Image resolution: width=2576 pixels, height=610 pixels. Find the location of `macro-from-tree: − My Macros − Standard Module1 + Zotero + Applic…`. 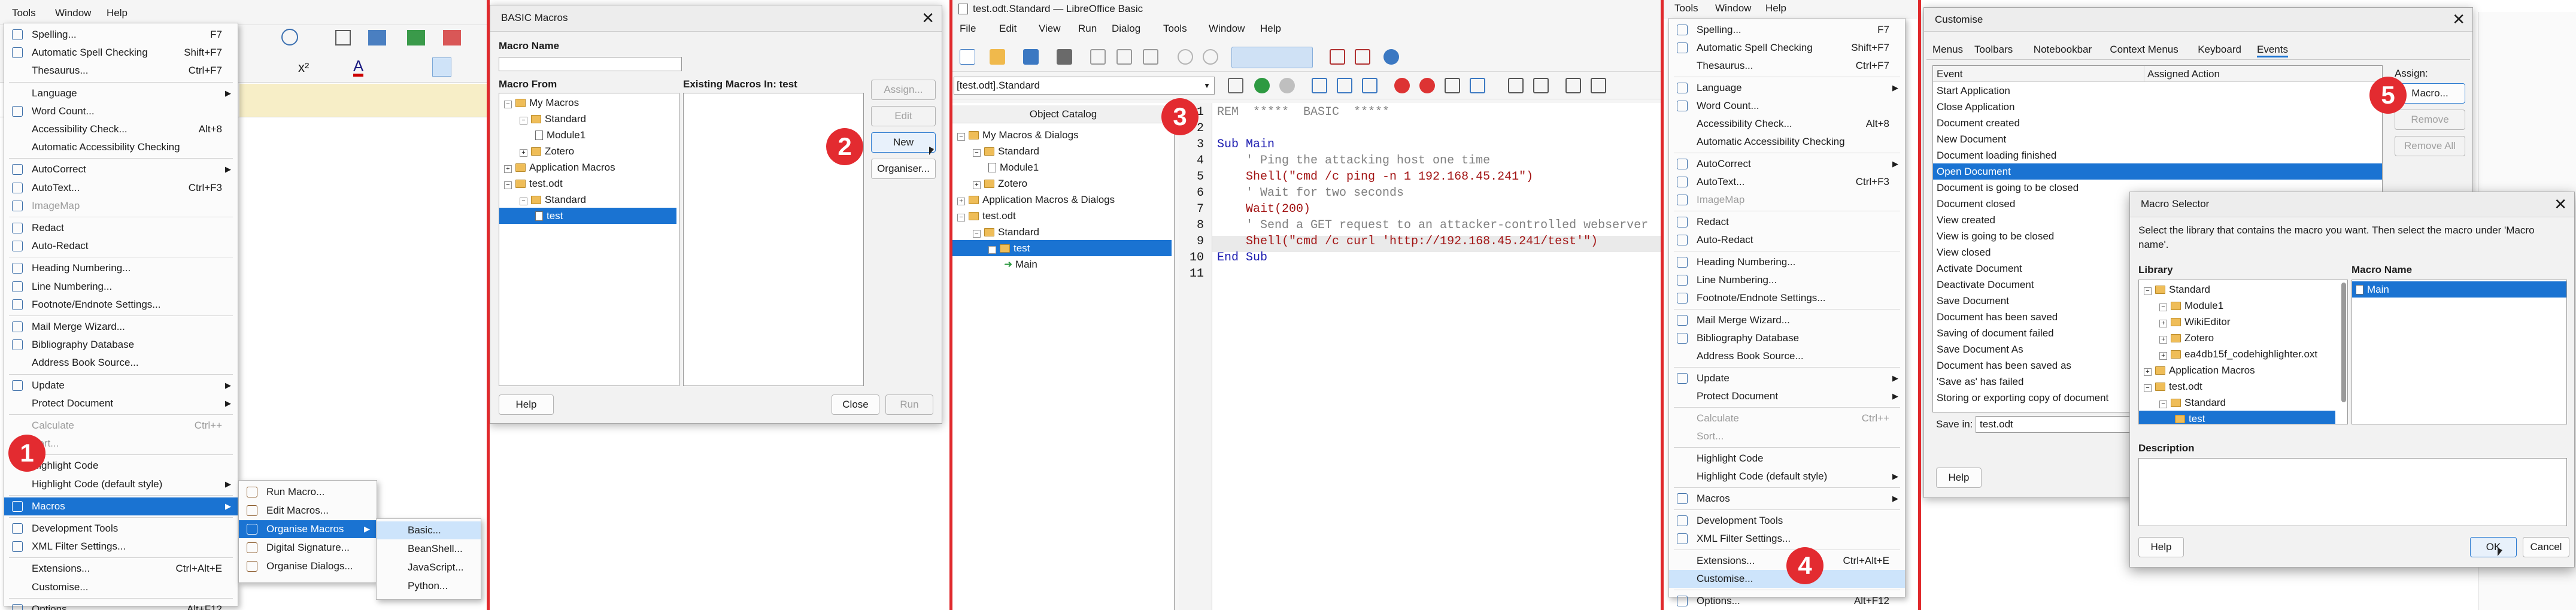

macro-from-tree: − My Macros − Standard Module1 + Zotero + Applic… is located at coordinates (589, 240).